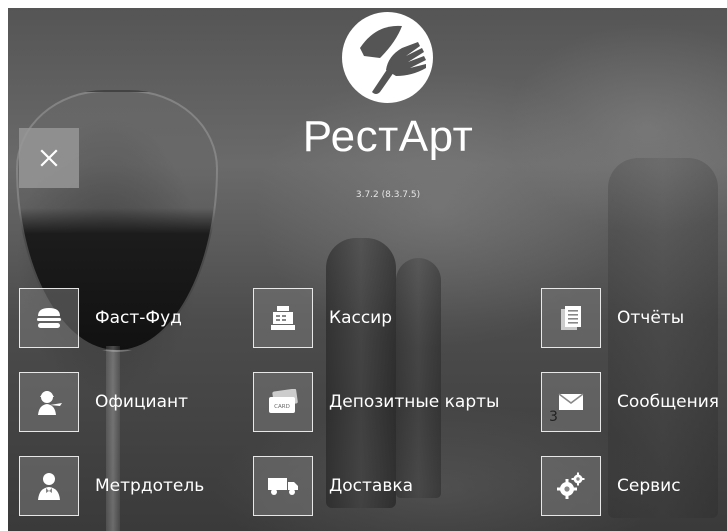 This screenshot has width=727, height=531. Describe the element at coordinates (371, 486) in the screenshot. I see `menu-item-label: Доставка` at that location.